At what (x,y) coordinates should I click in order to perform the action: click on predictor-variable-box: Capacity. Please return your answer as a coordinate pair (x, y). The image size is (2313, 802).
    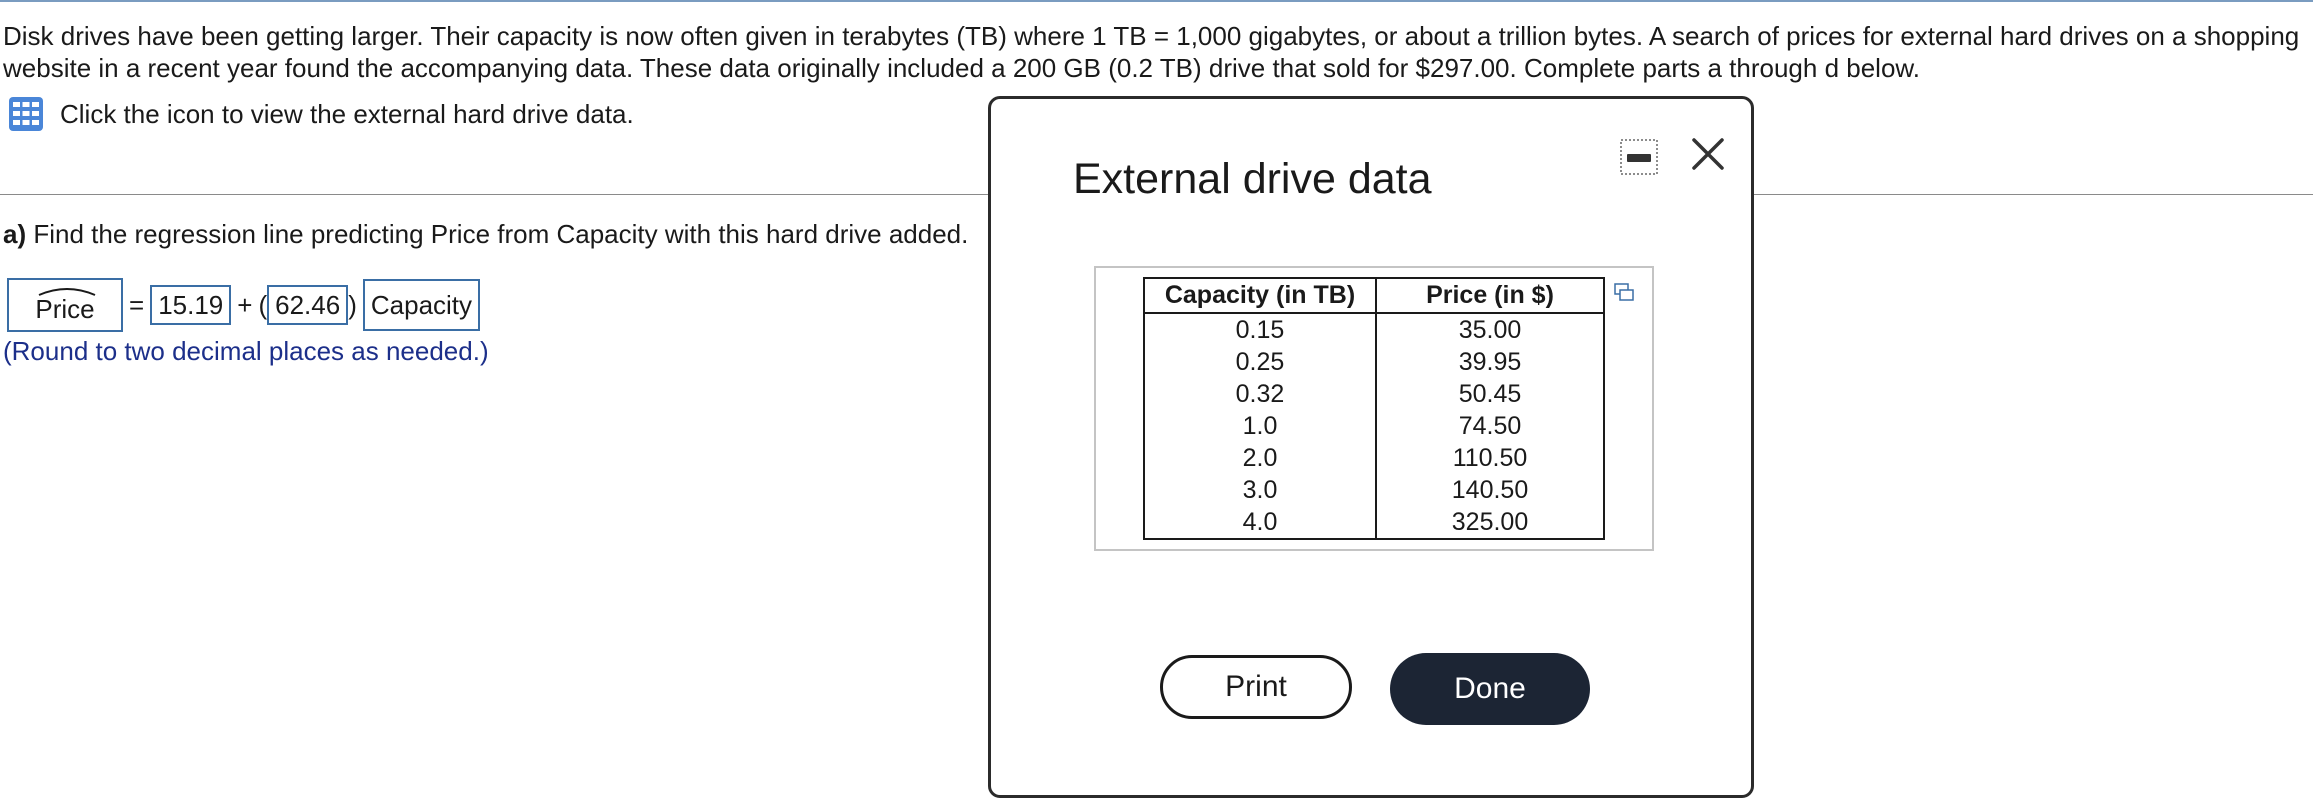
    Looking at the image, I should click on (421, 305).